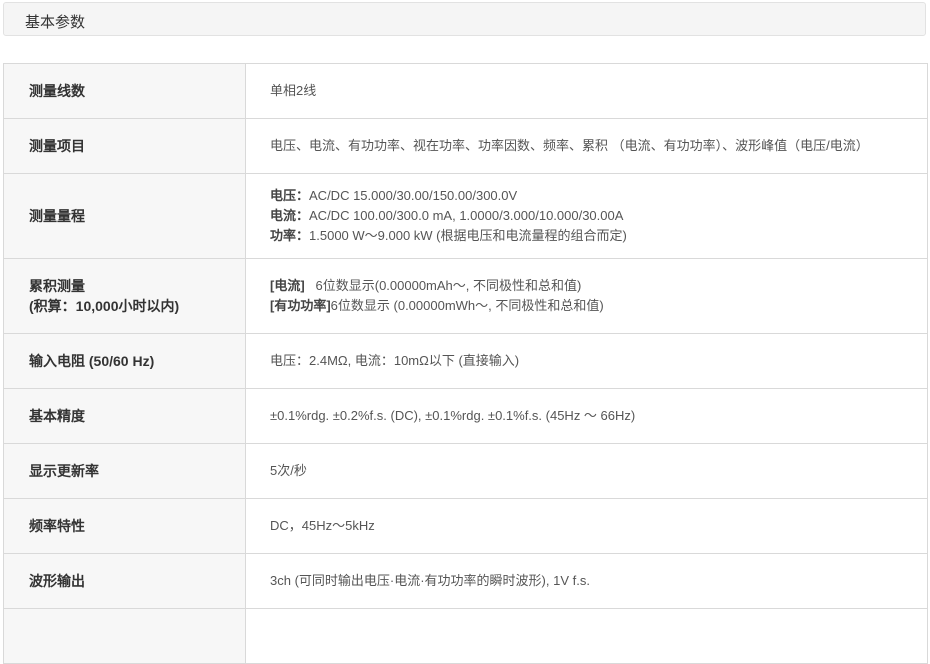  What do you see at coordinates (290, 235) in the screenshot?
I see `value-key: 功率：` at bounding box center [290, 235].